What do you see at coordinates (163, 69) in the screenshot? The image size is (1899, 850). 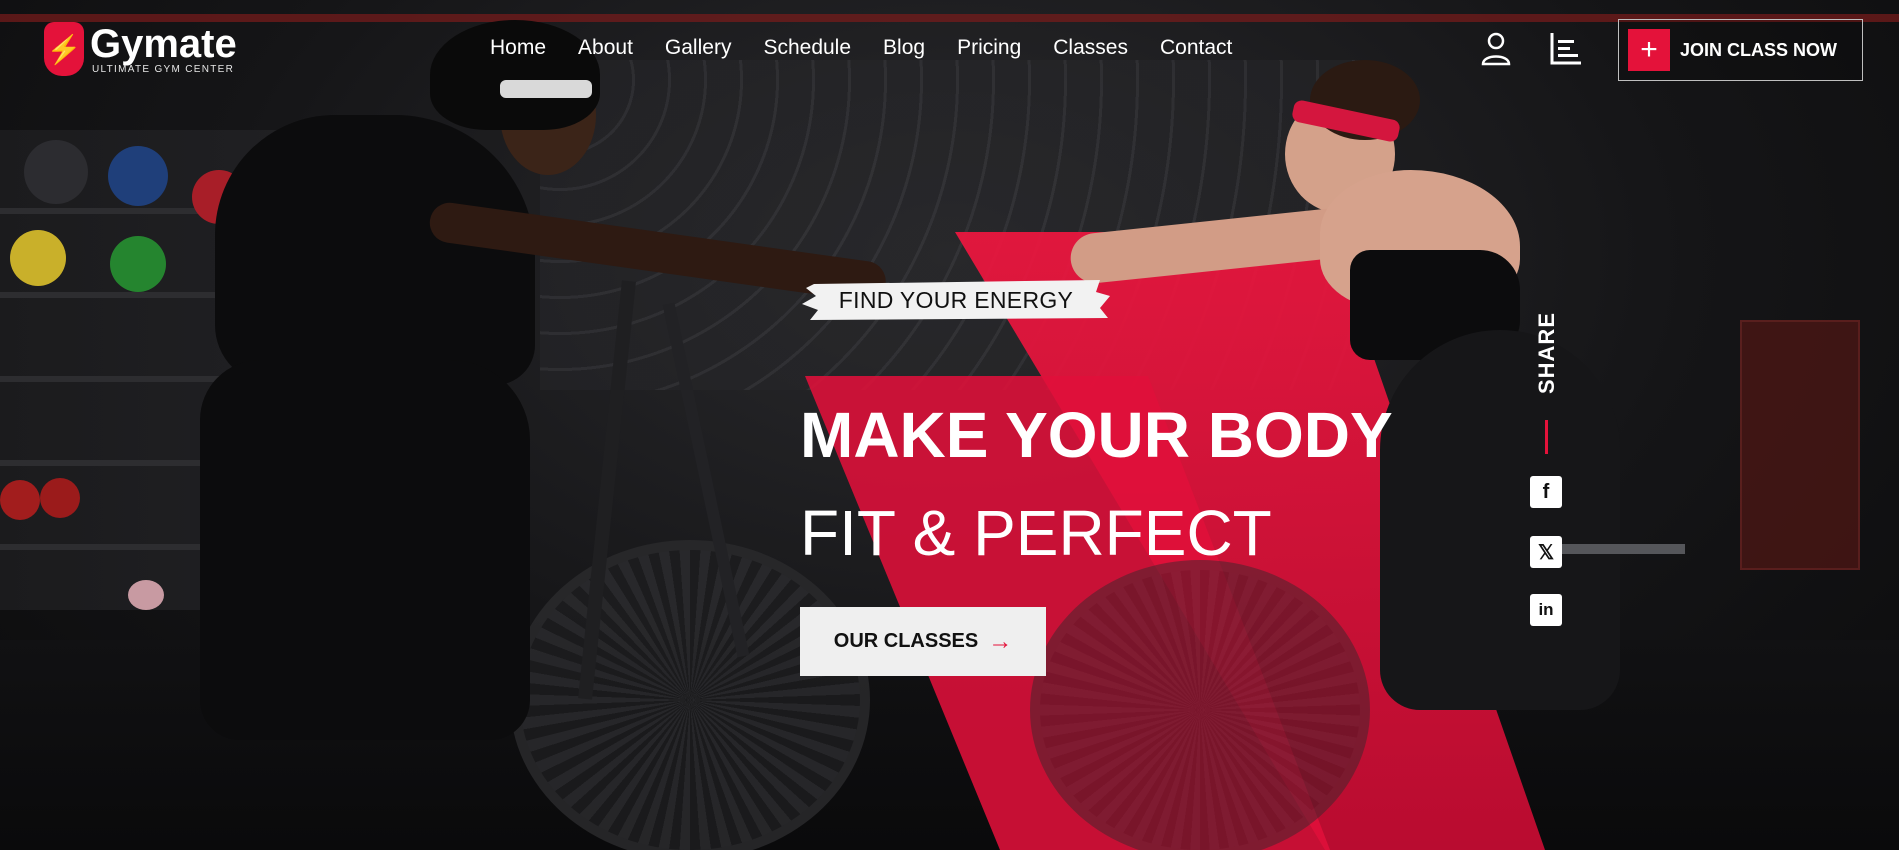 I see `brand-tagline: ULTIMATE GYM CENTER` at bounding box center [163, 69].